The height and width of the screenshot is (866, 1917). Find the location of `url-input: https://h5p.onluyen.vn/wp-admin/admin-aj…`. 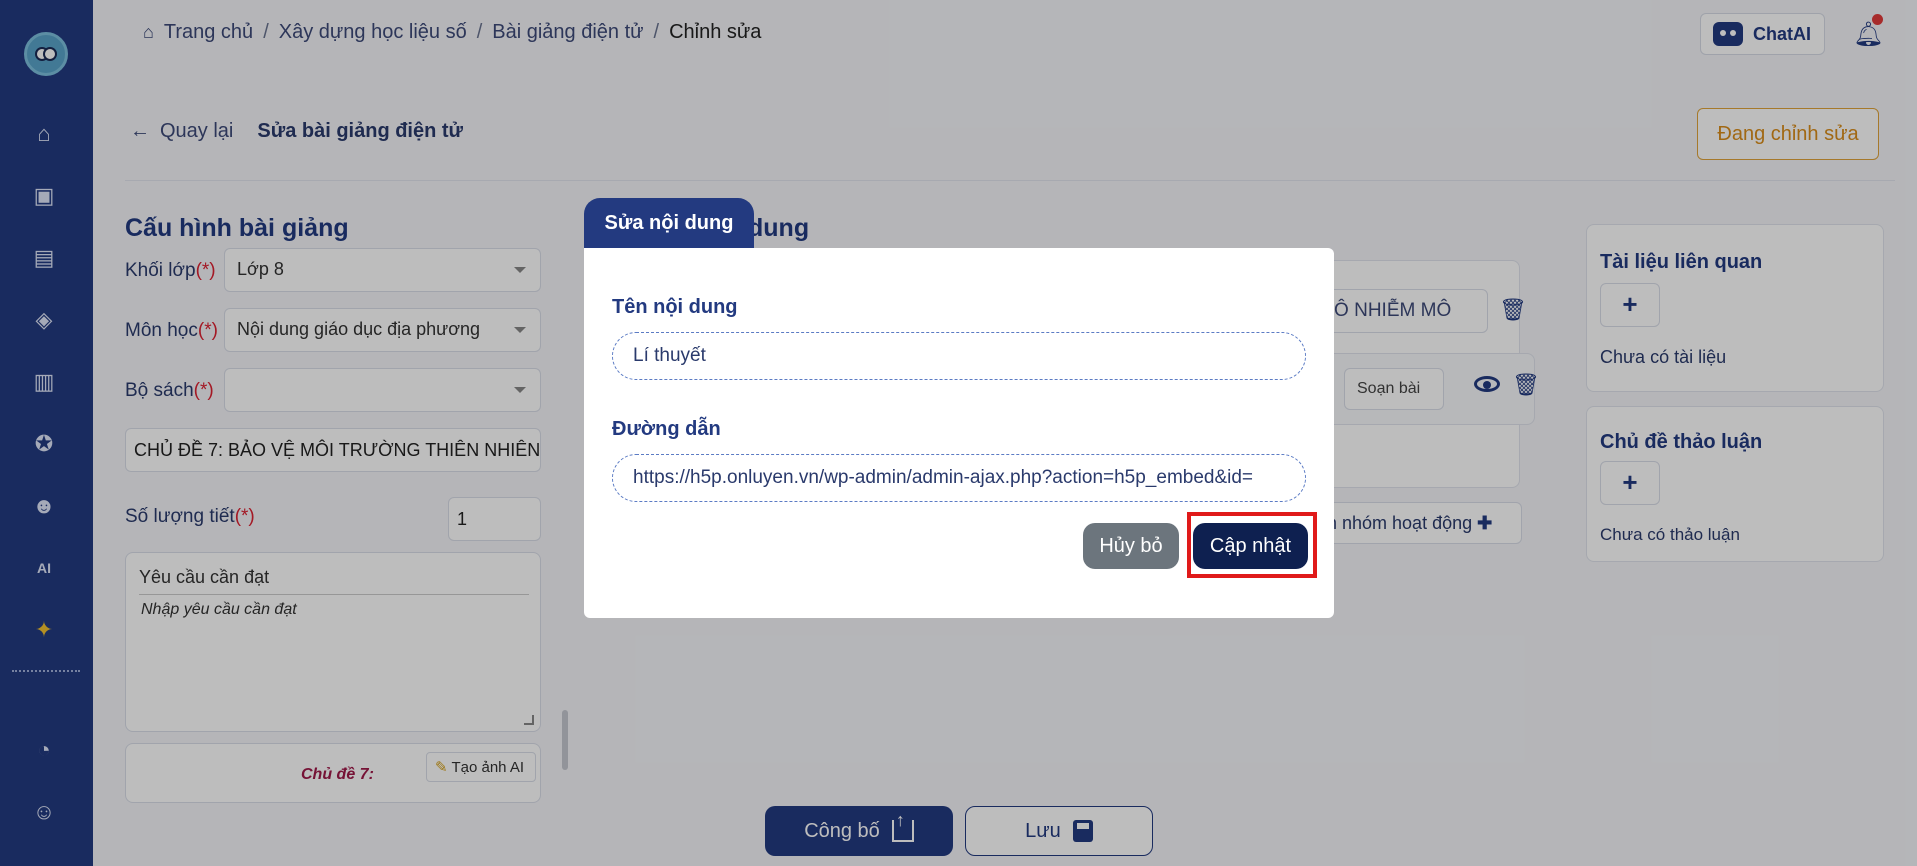

url-input: https://h5p.onluyen.vn/wp-admin/admin-aj… is located at coordinates (959, 478).